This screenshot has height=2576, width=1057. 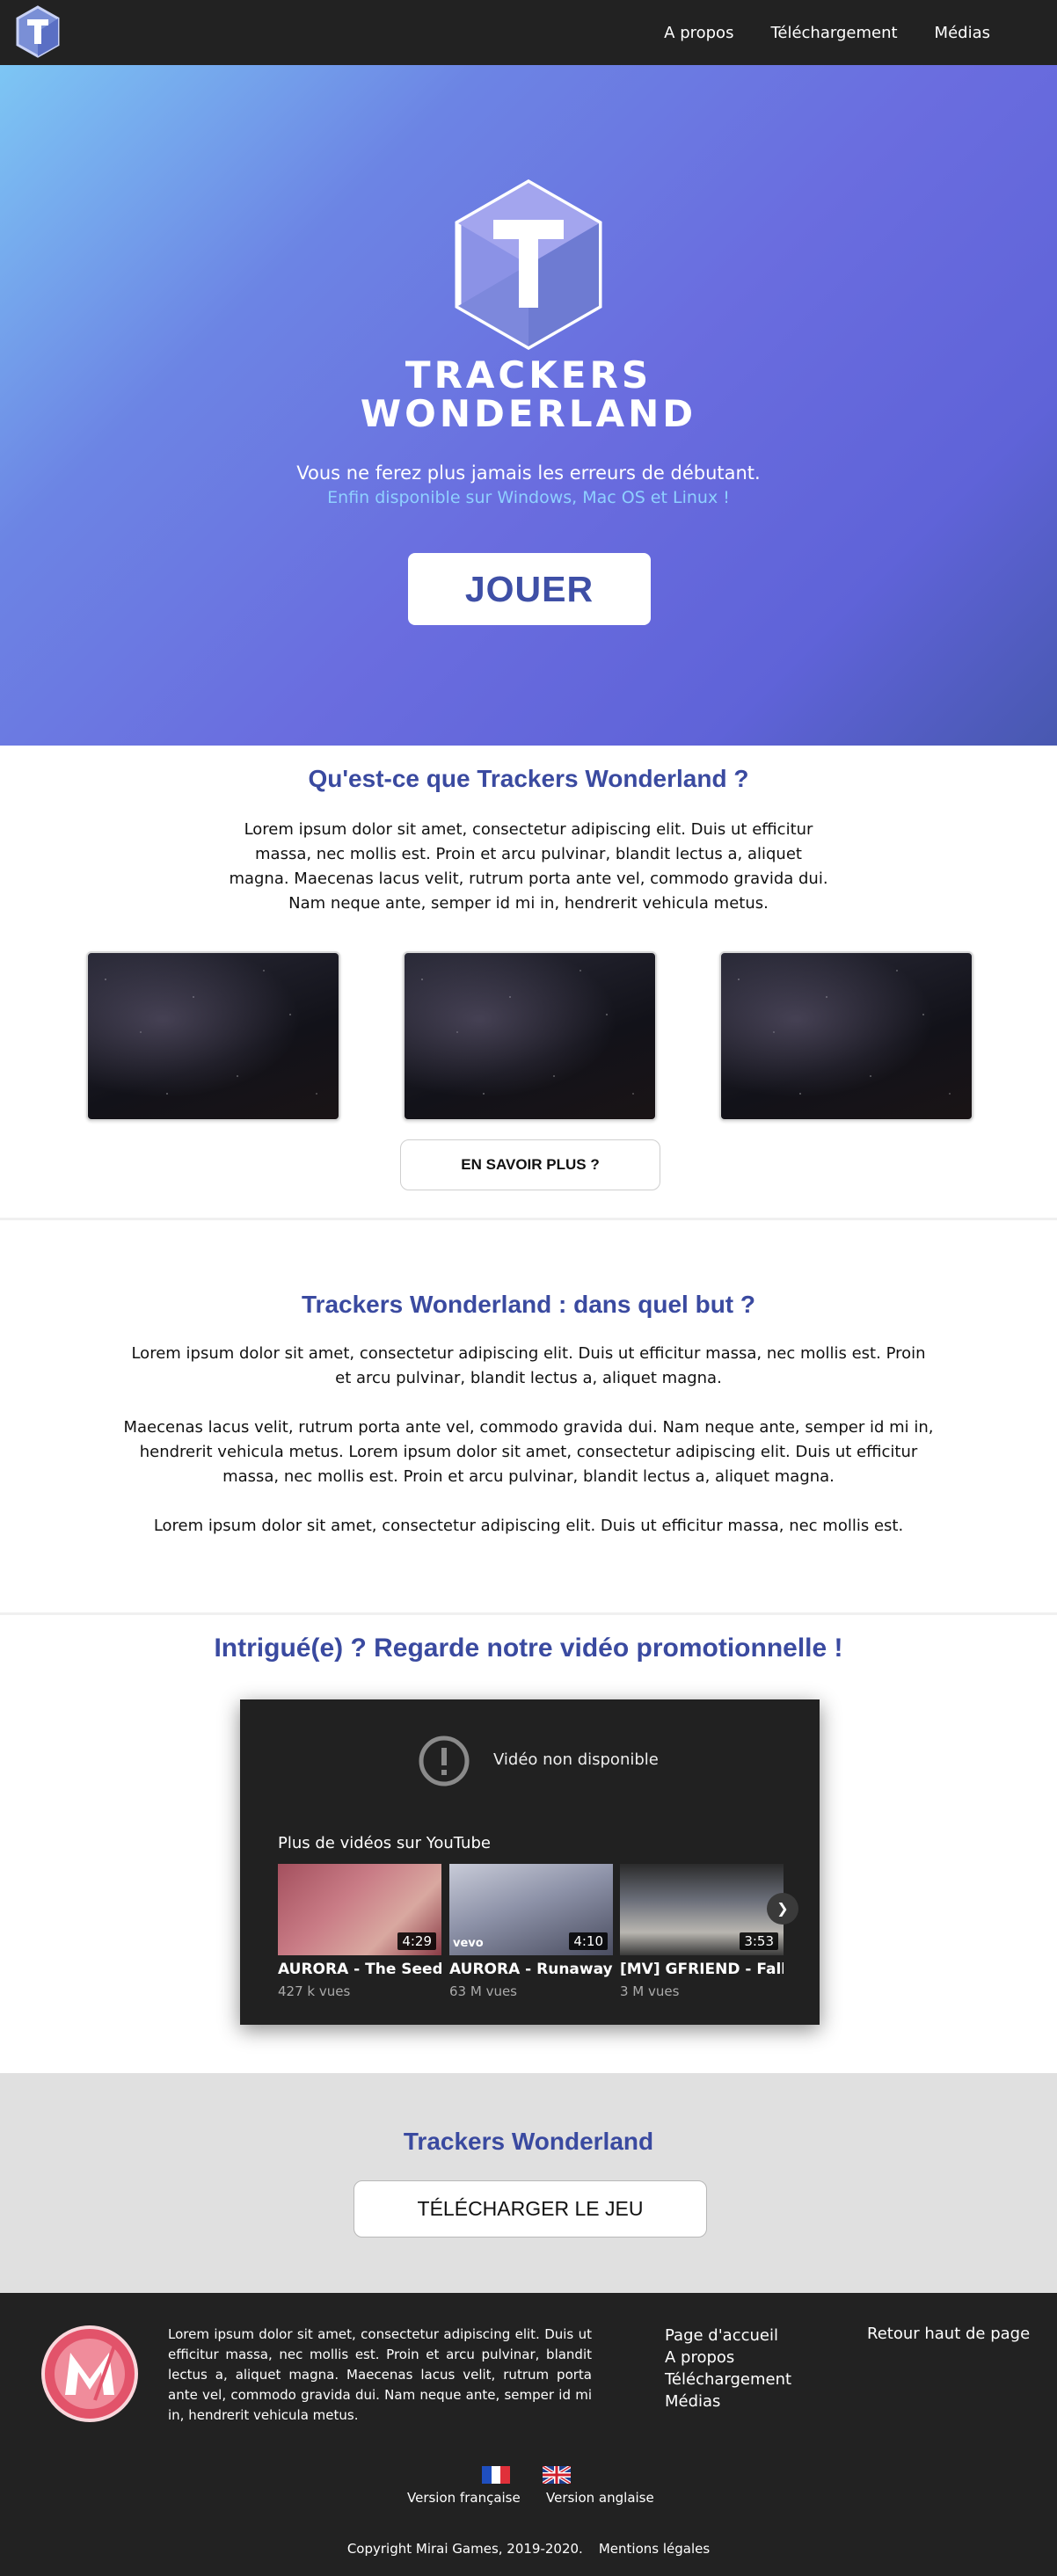 I want to click on video-thumbnail: 3:53, so click(x=702, y=1910).